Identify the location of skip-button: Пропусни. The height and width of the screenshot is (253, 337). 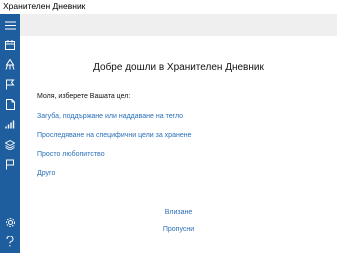
(178, 229).